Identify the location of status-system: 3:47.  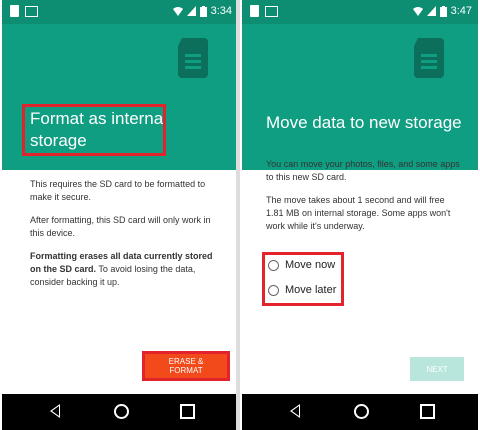
(442, 11).